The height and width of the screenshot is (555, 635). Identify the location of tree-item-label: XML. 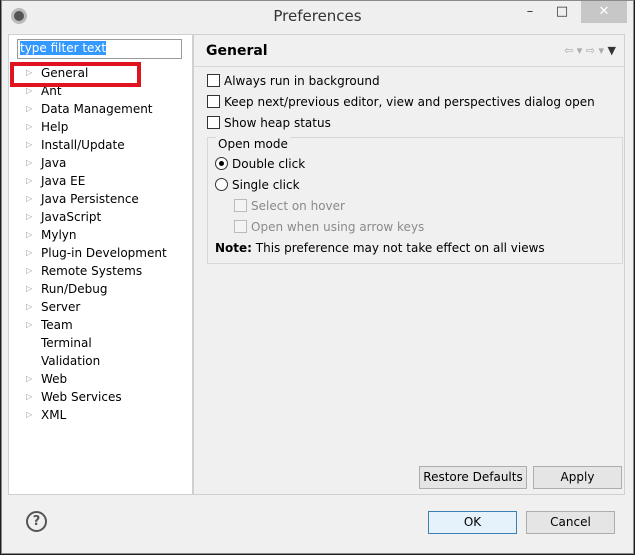
(54, 415).